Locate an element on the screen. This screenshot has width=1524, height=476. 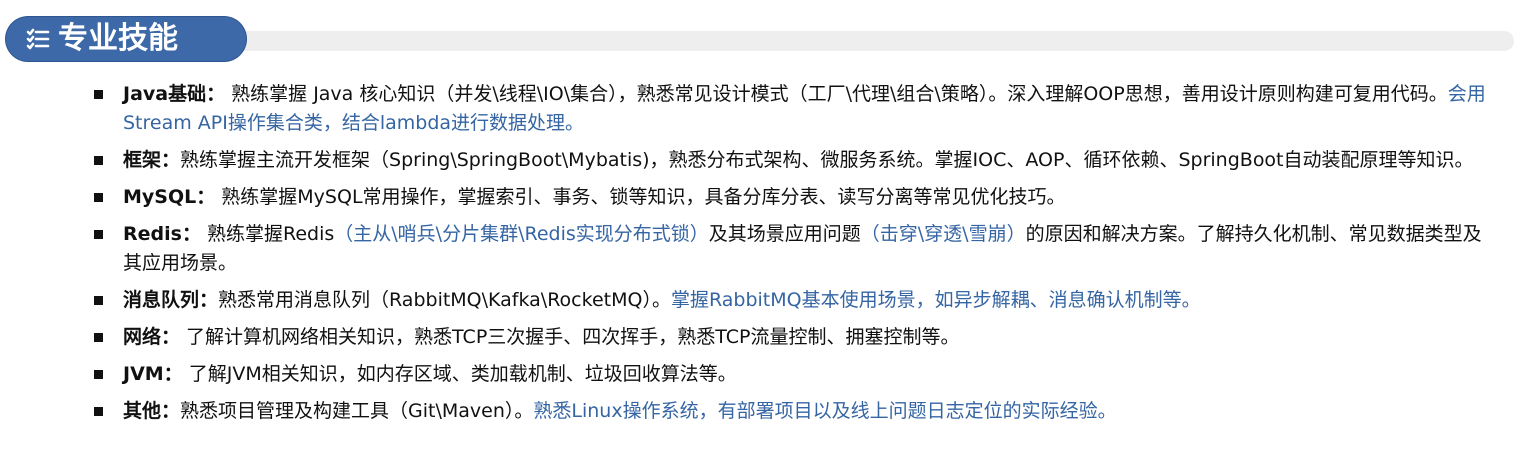
skill-item-jvm: JVM： 了解JVM相关知识，如内存区域、类加载机制、垃圾回收算法等。 is located at coordinates (794, 374).